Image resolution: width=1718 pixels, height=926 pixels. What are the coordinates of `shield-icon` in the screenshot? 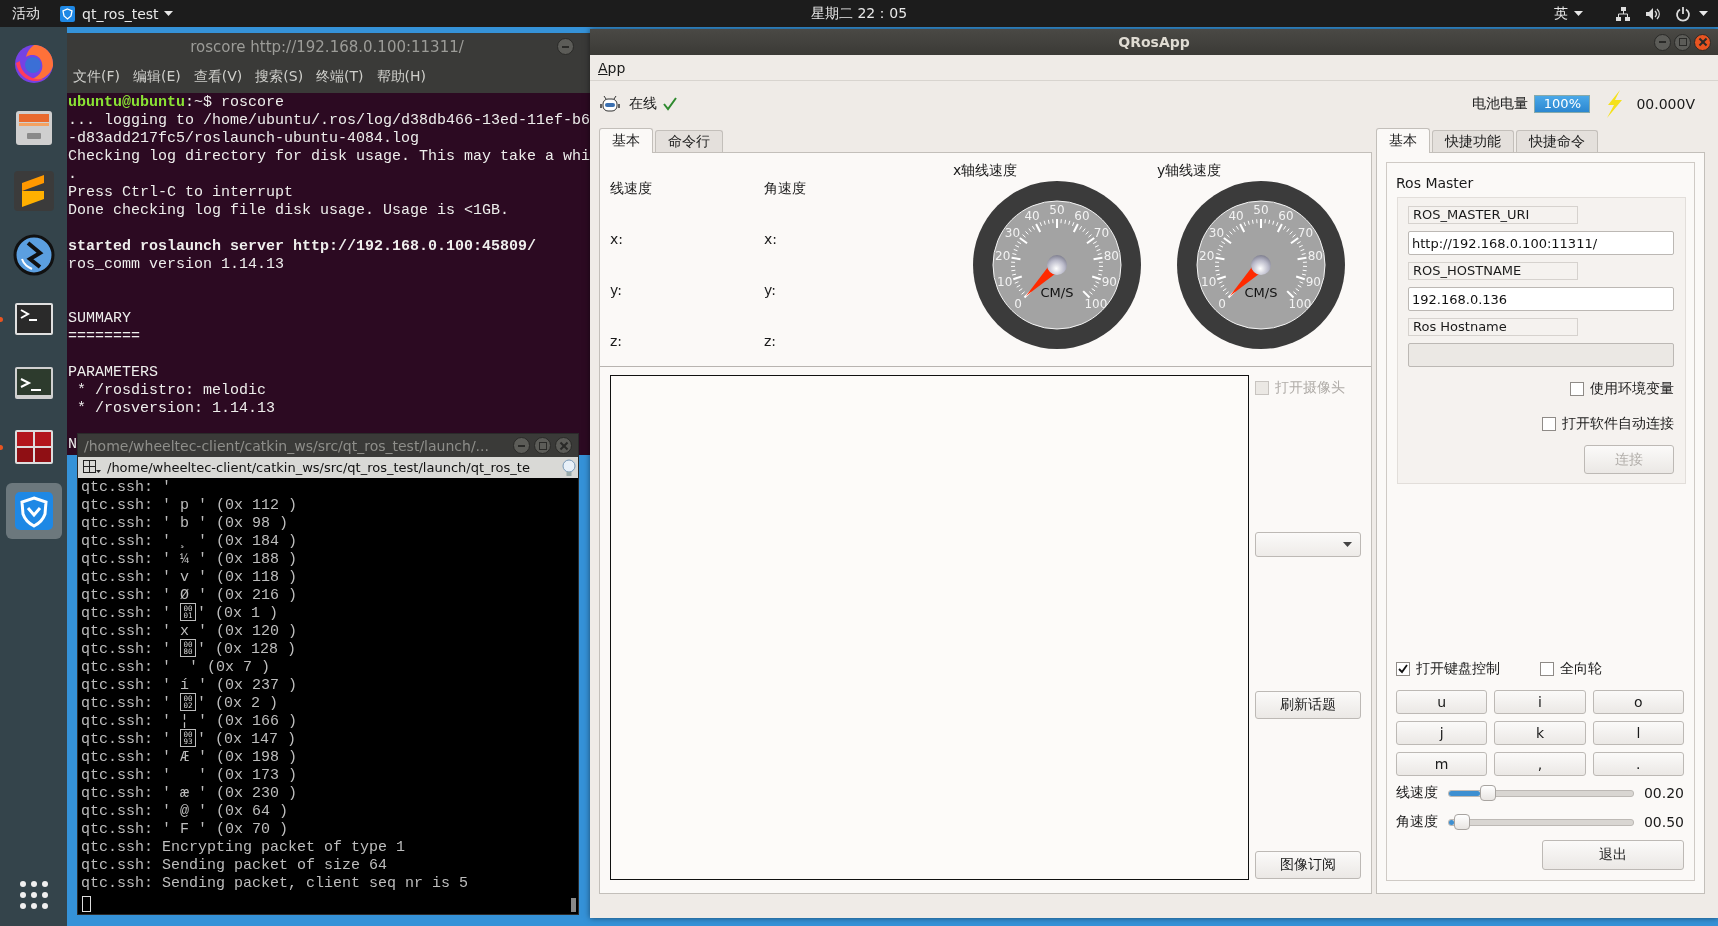 It's located at (33, 511).